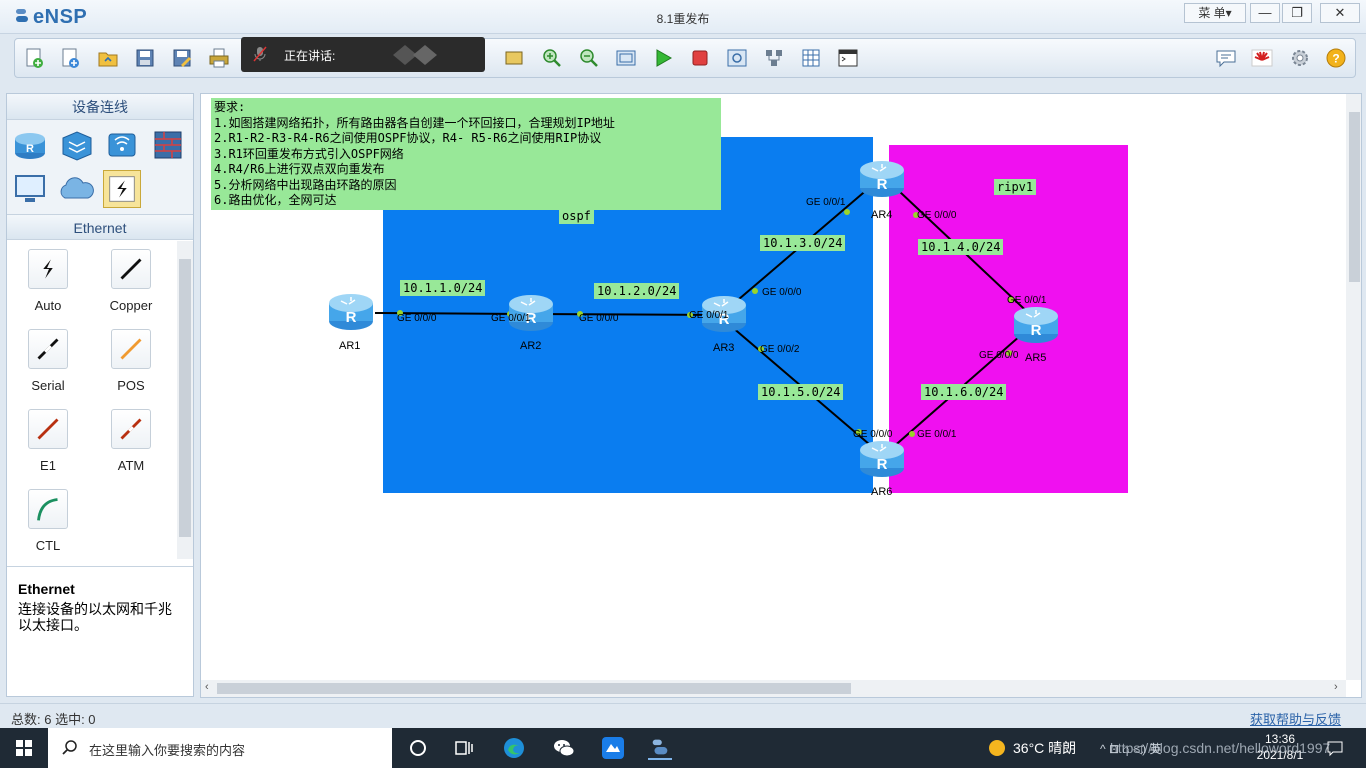  Describe the element at coordinates (260, 54) in the screenshot. I see `mic-muted-icon` at that location.